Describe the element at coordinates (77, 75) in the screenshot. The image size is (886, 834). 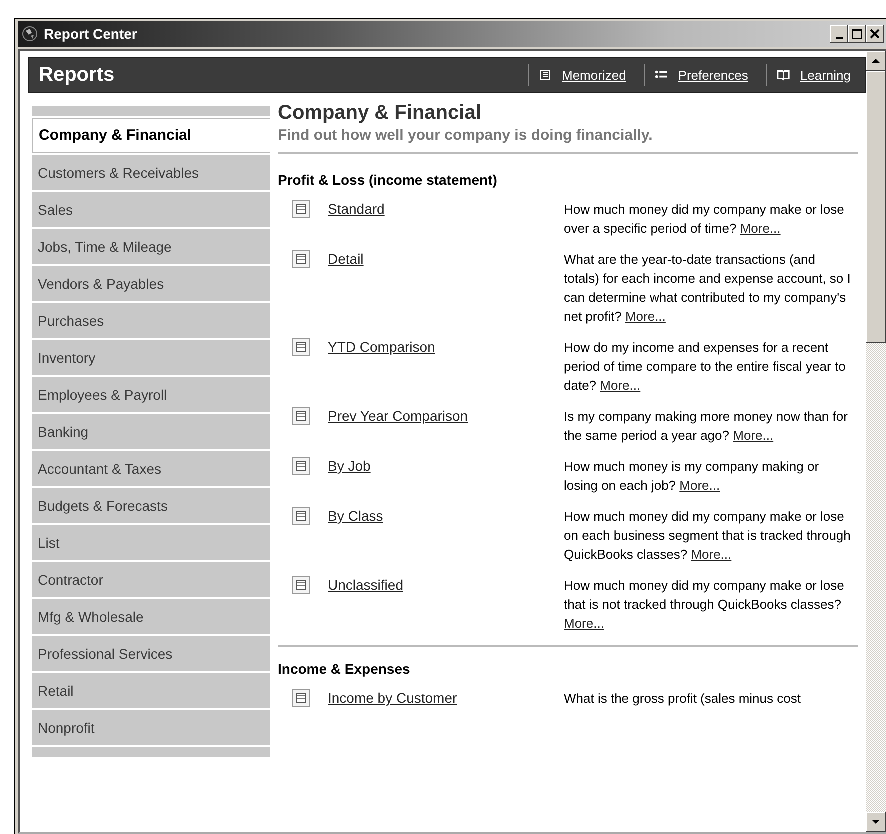
I see `header-title: Reports` at that location.